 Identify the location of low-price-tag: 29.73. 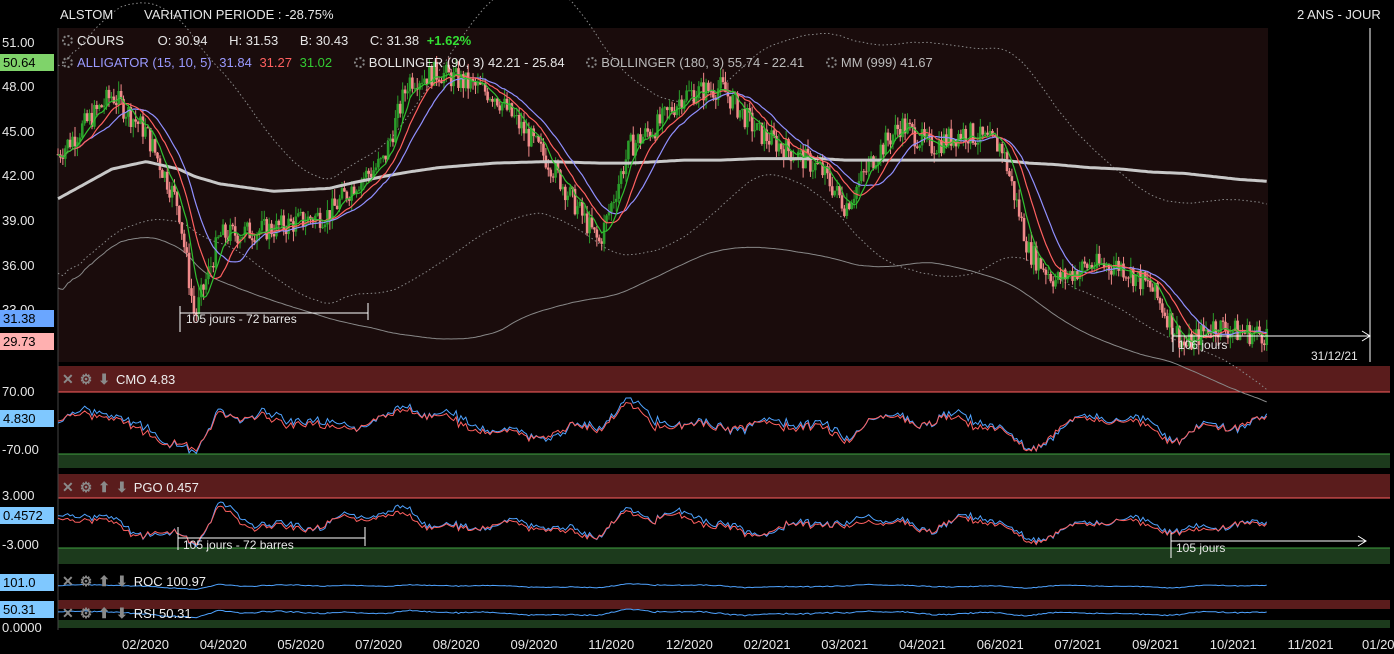
(27, 341).